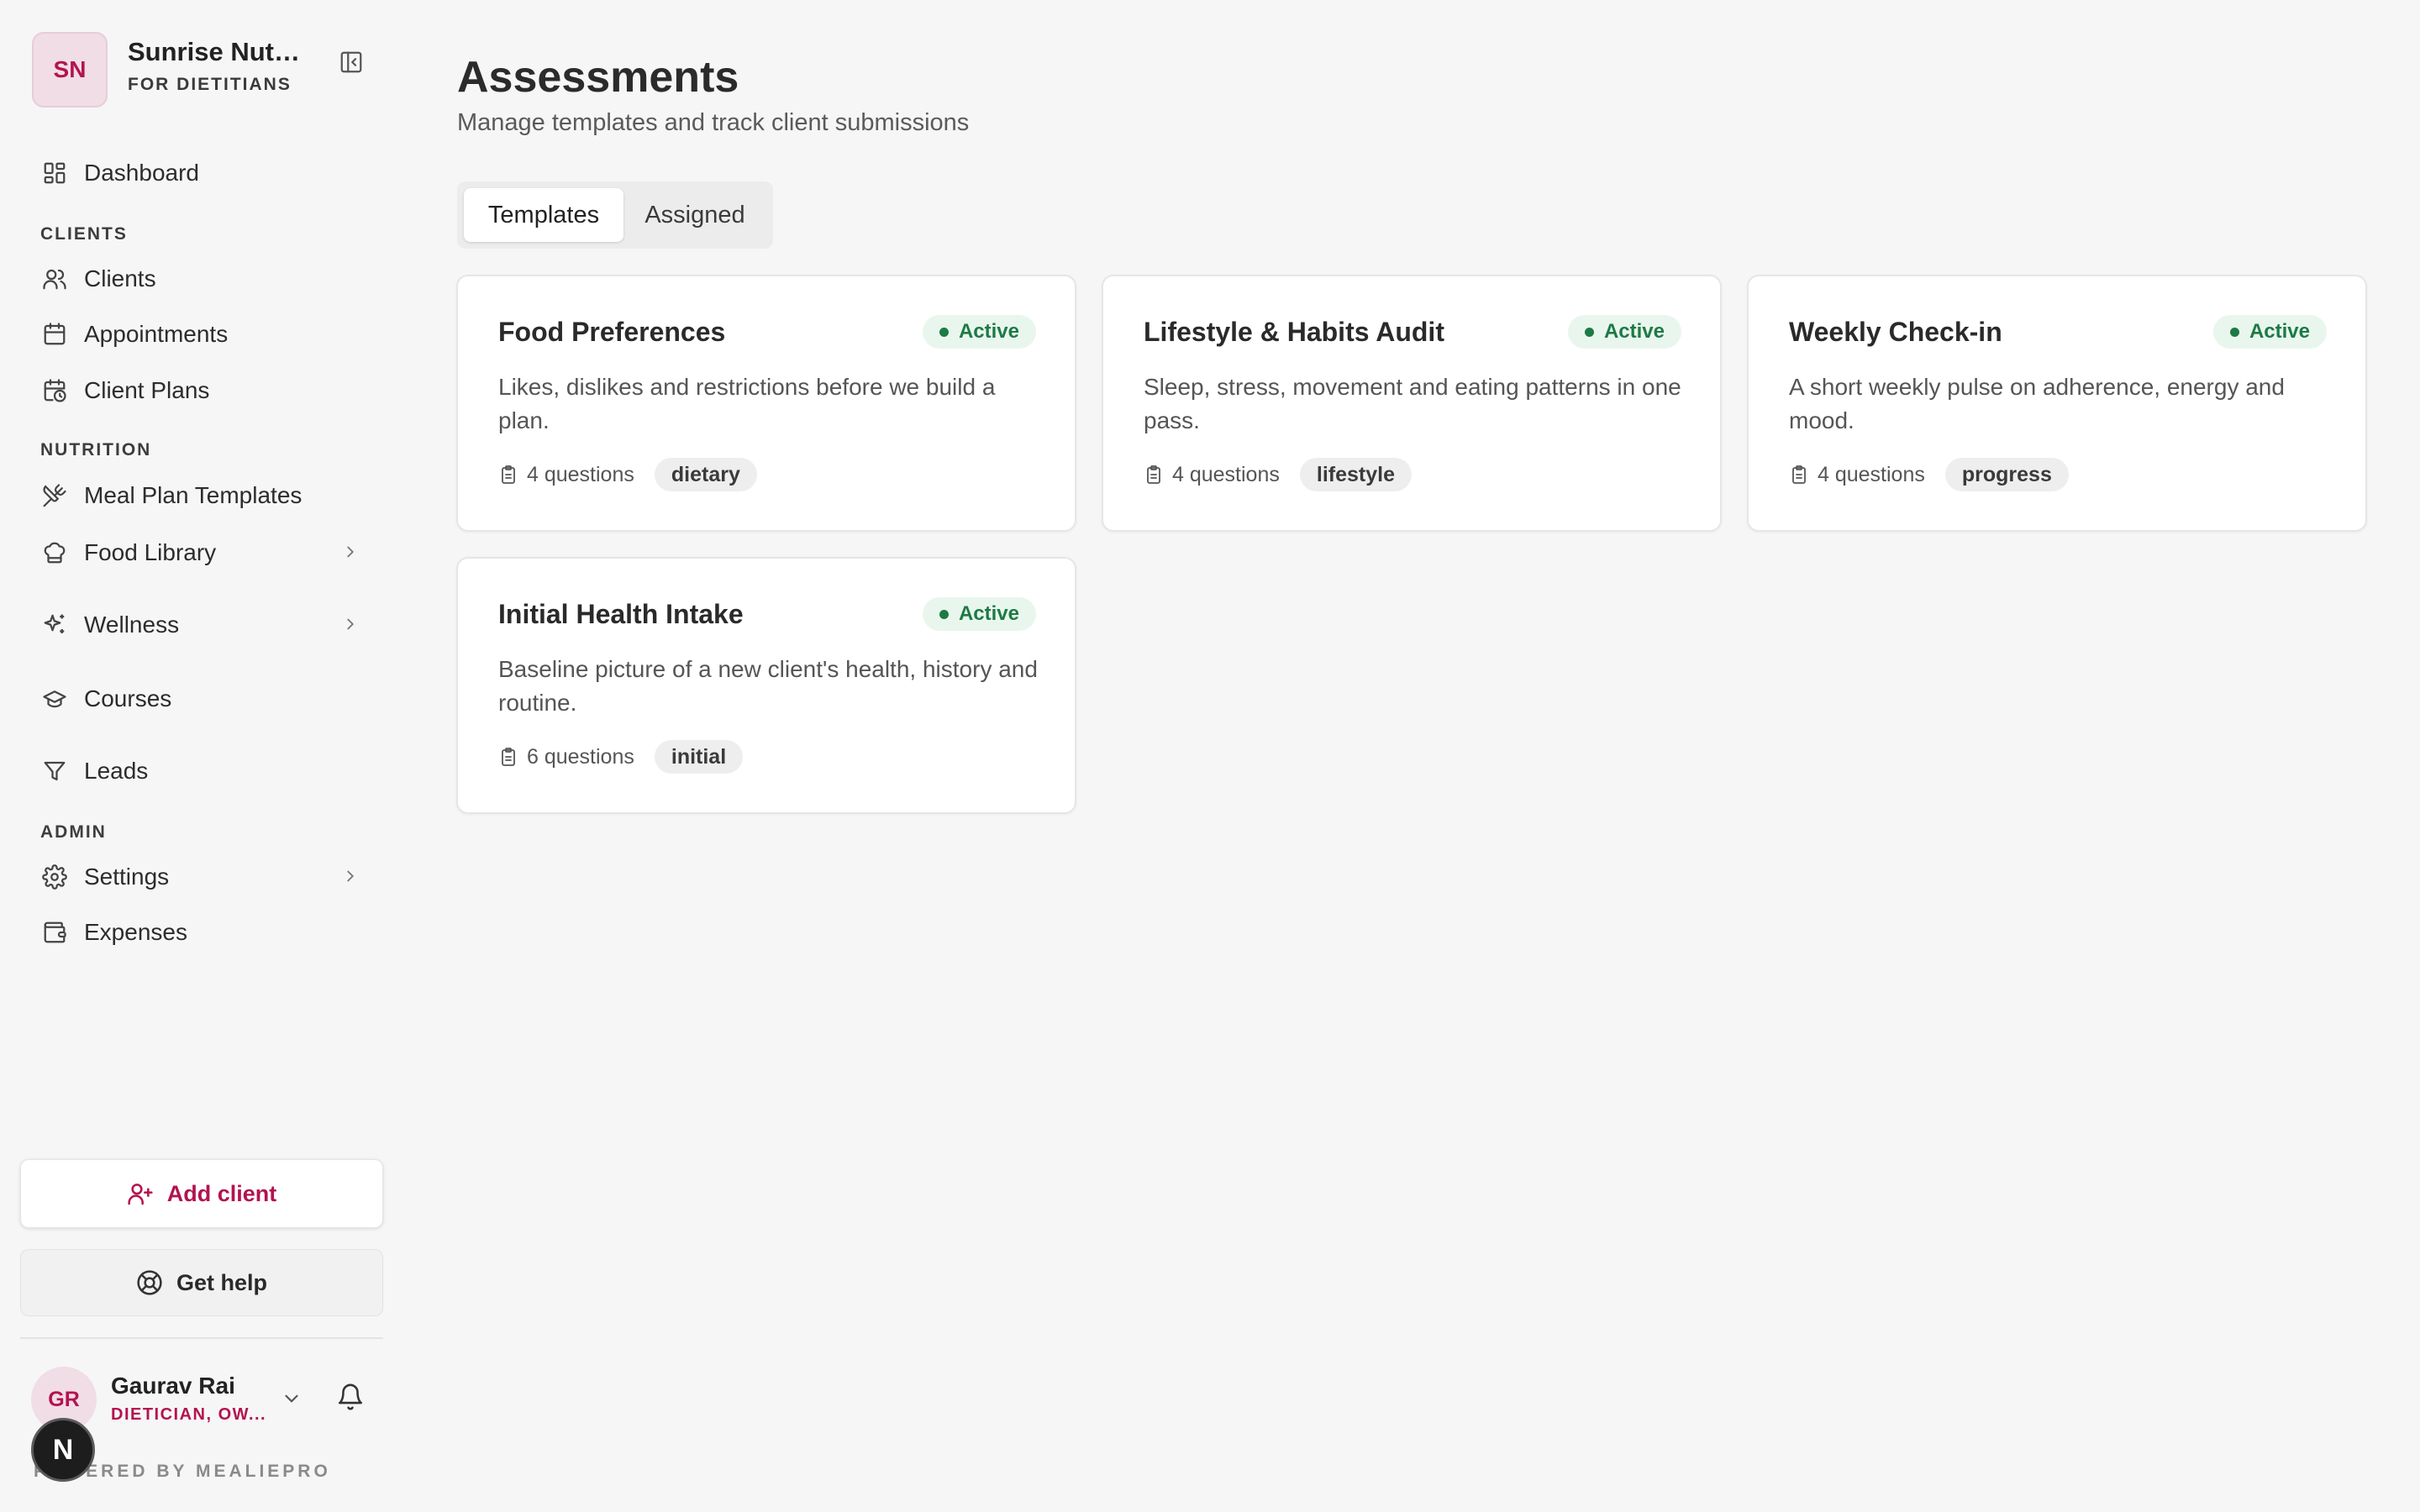  What do you see at coordinates (54, 625) in the screenshot?
I see `sparkles-icon` at bounding box center [54, 625].